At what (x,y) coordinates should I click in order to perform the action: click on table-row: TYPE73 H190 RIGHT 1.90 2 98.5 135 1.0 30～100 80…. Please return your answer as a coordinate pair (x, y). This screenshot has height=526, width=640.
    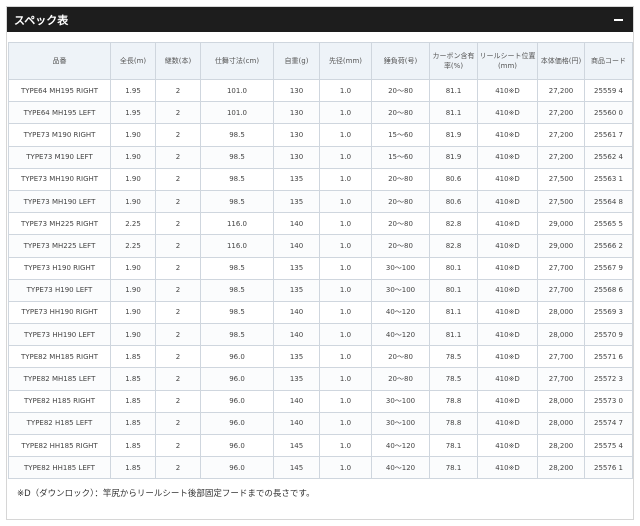
    Looking at the image, I should click on (320, 268).